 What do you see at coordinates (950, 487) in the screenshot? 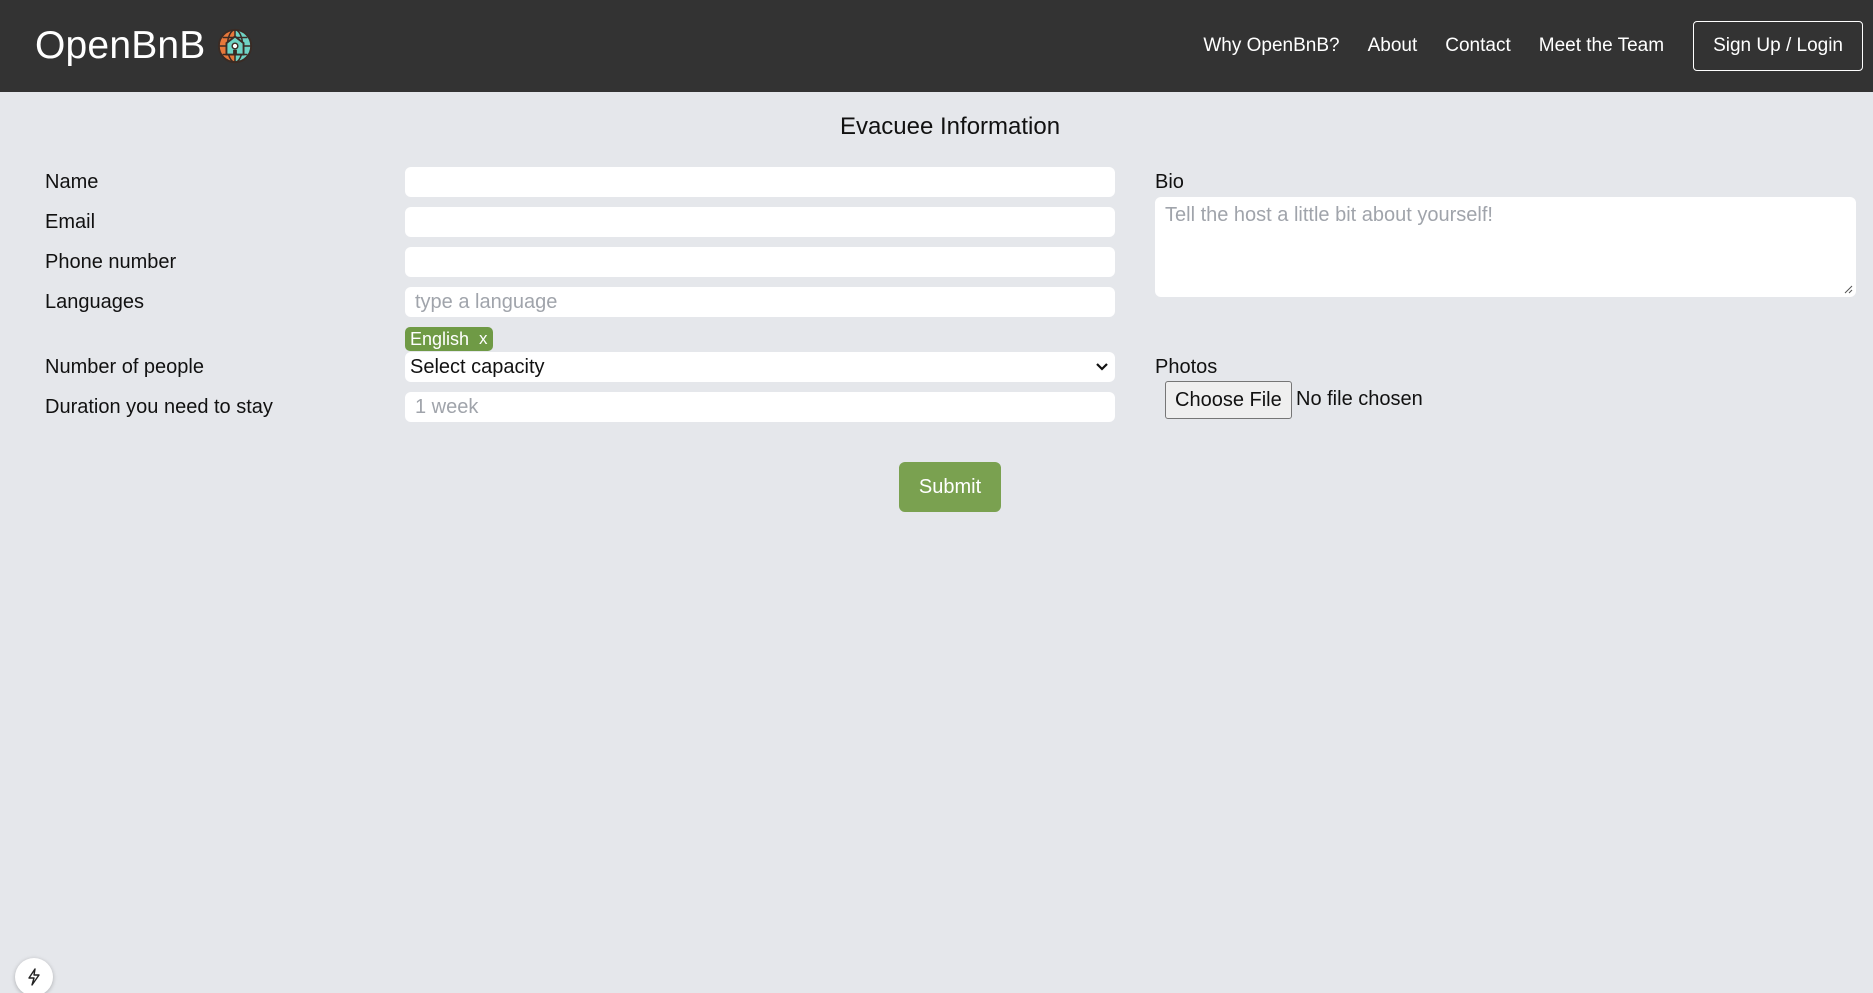
I see `submit-button: Submit` at bounding box center [950, 487].